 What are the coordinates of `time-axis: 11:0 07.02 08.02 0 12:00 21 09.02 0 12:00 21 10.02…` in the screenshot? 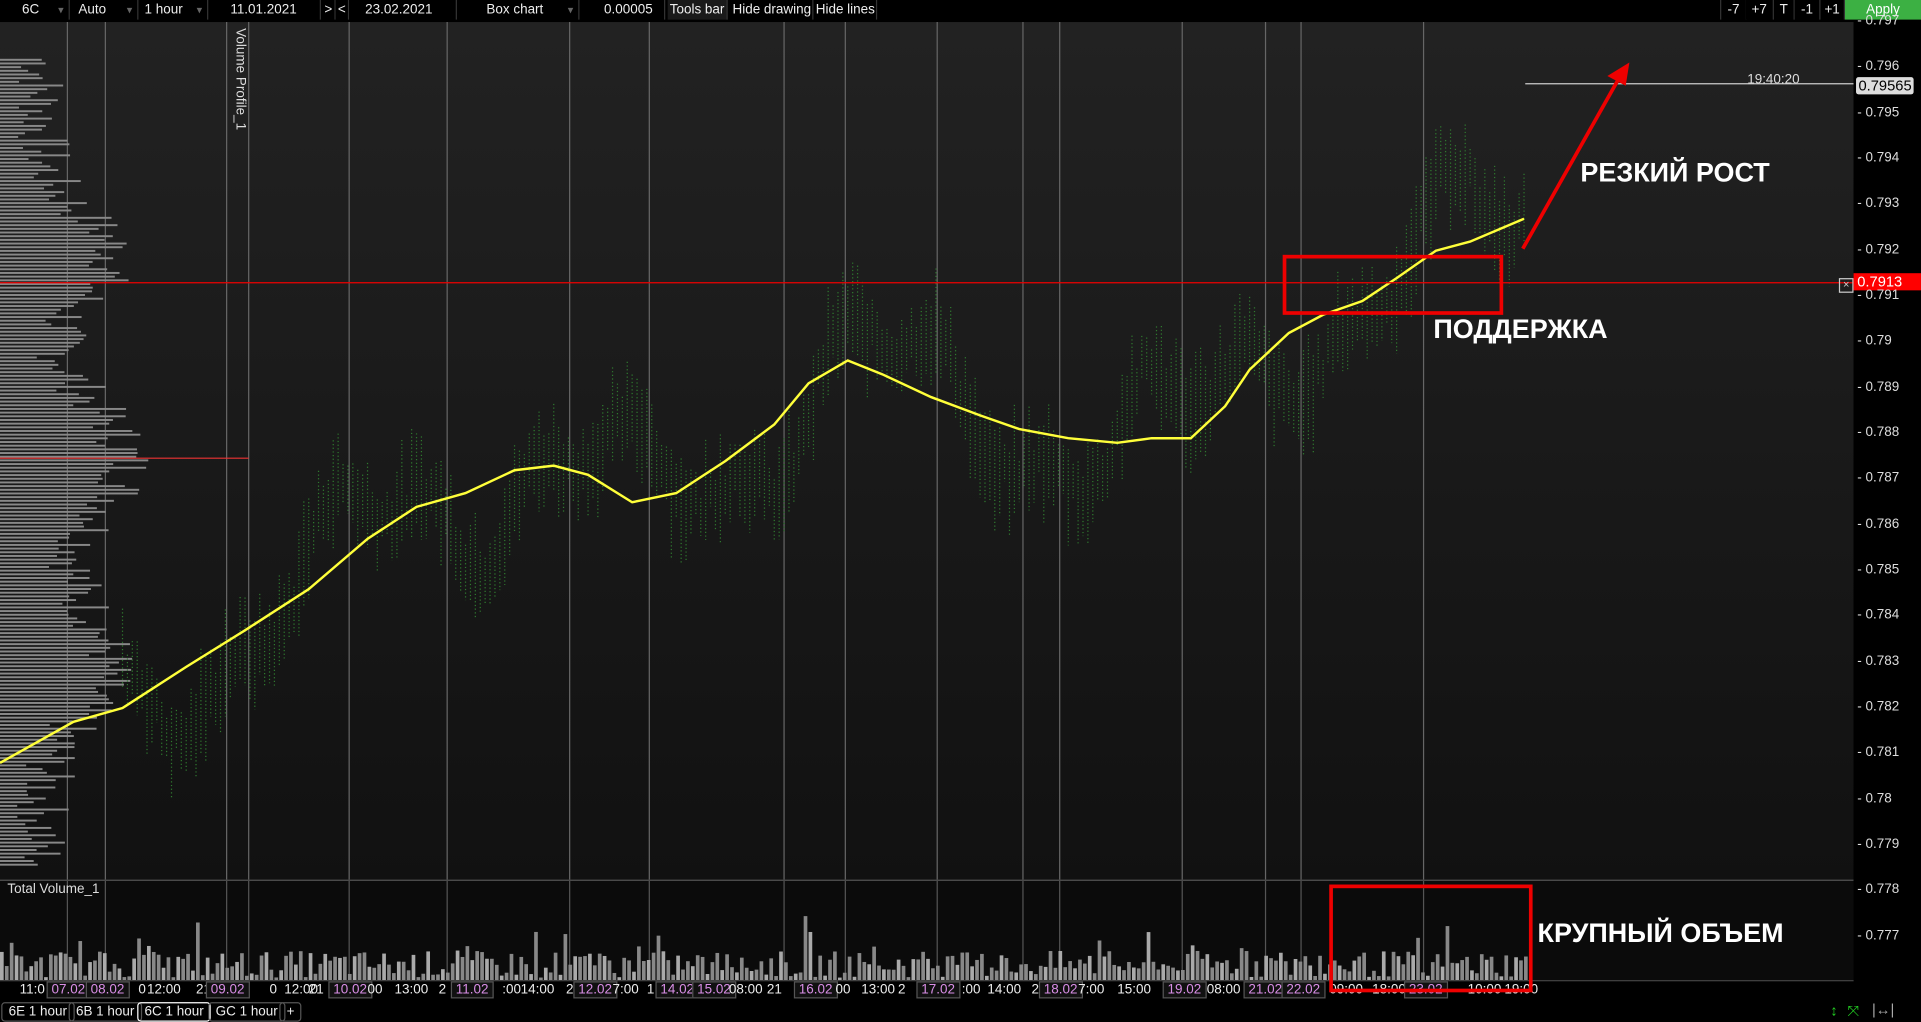 It's located at (927, 990).